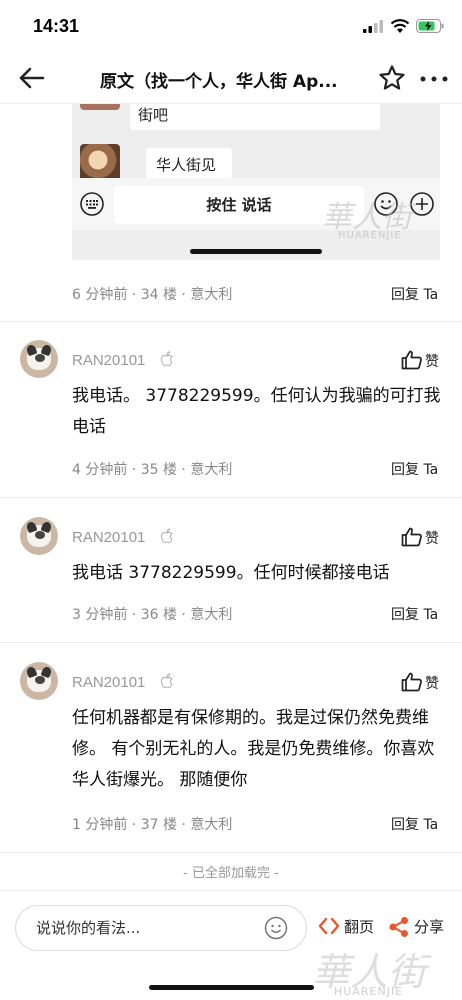 The width and height of the screenshot is (462, 1000). Describe the element at coordinates (186, 165) in the screenshot. I see `chat-bubble-text: 华人街见` at that location.